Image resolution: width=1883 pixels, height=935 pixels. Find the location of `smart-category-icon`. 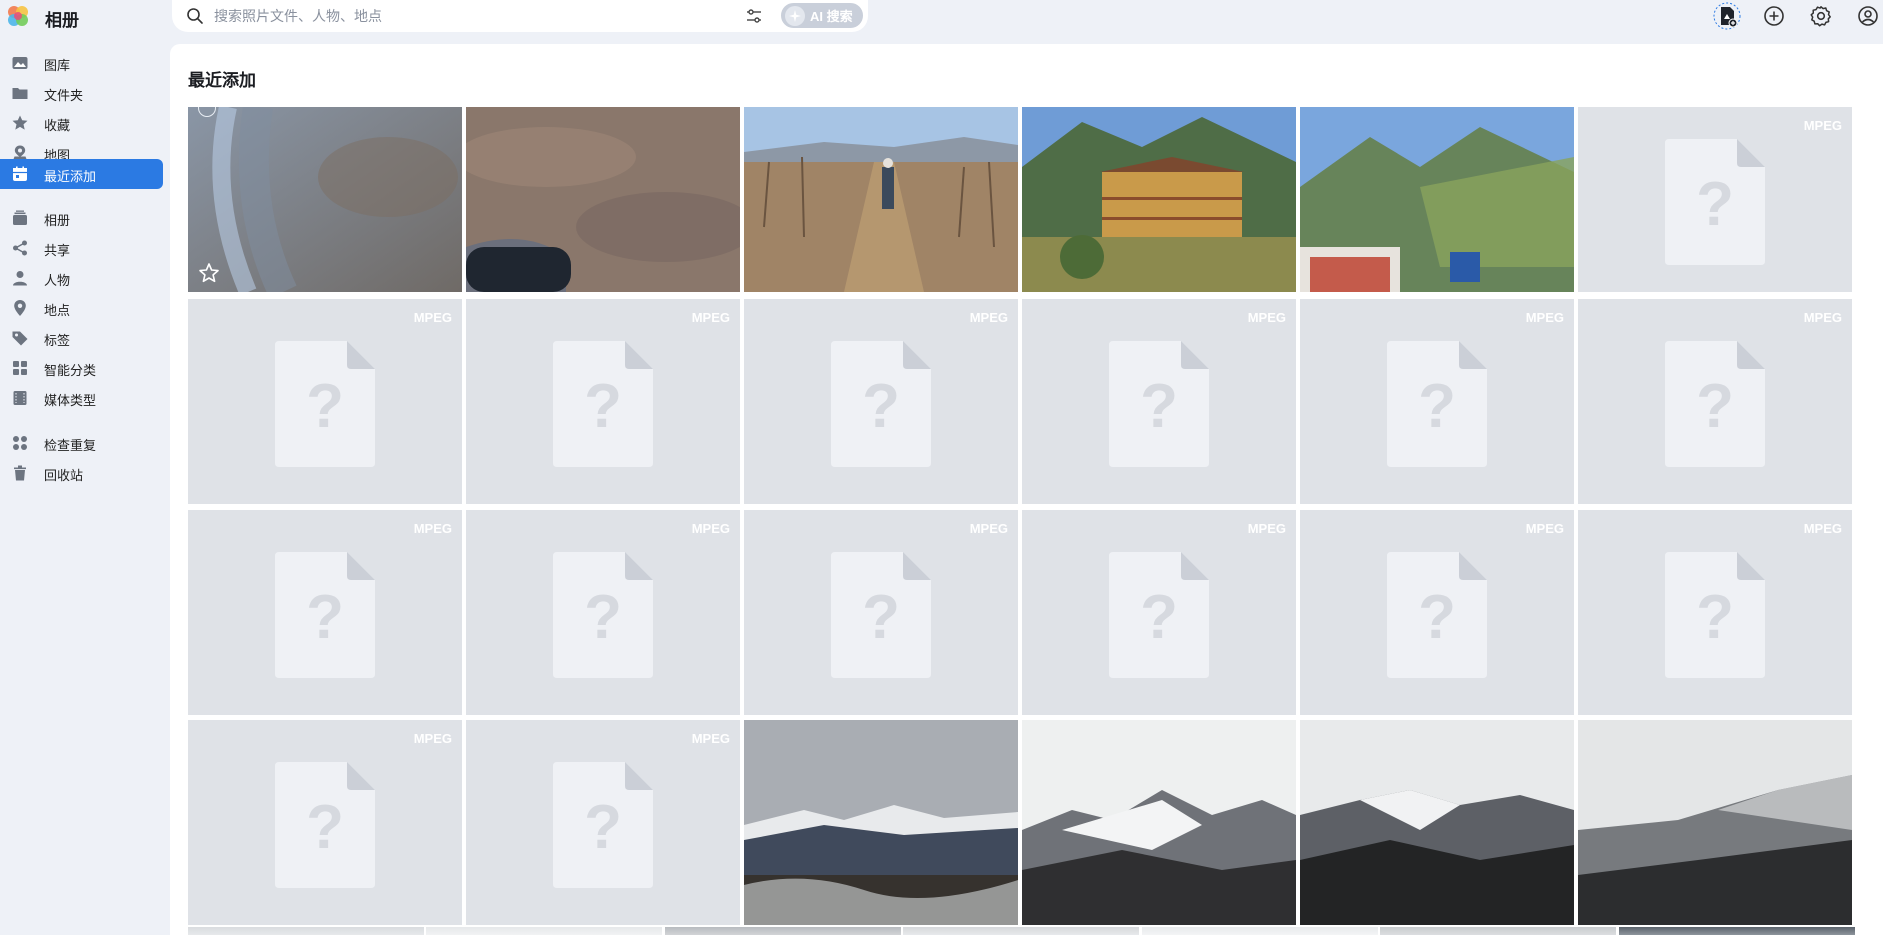

smart-category-icon is located at coordinates (20, 368).